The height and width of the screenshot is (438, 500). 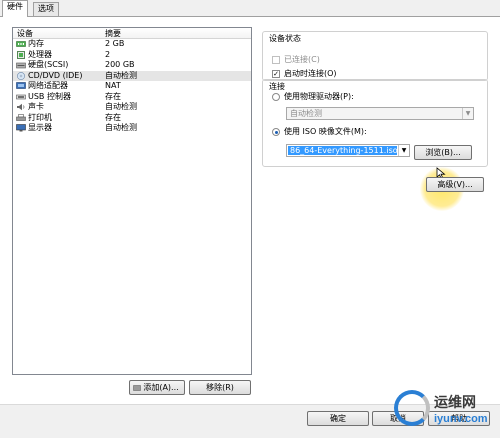 What do you see at coordinates (343, 150) in the screenshot?
I see `iso-path-value: 86_64-Everything-1511.iso` at bounding box center [343, 150].